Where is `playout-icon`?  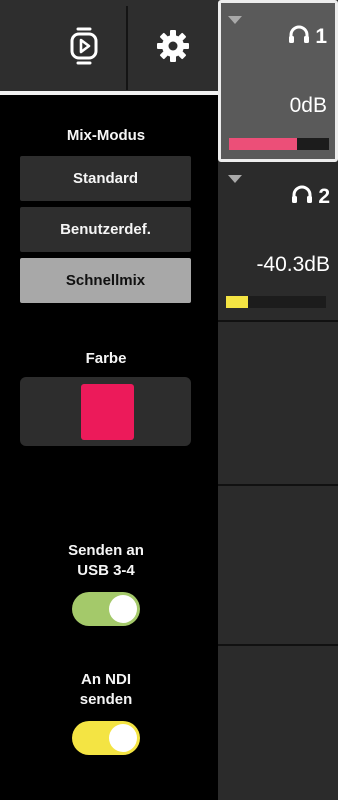
playout-icon is located at coordinates (84, 48).